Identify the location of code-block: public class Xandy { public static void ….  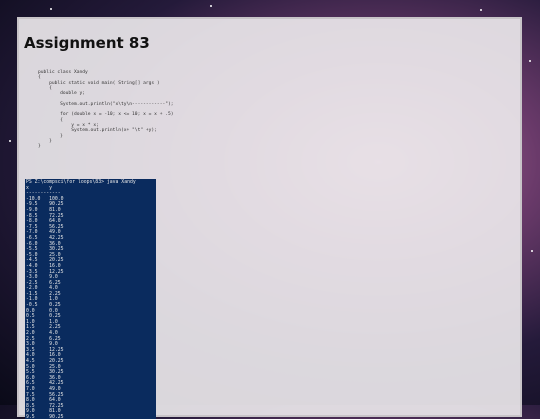
(106, 109).